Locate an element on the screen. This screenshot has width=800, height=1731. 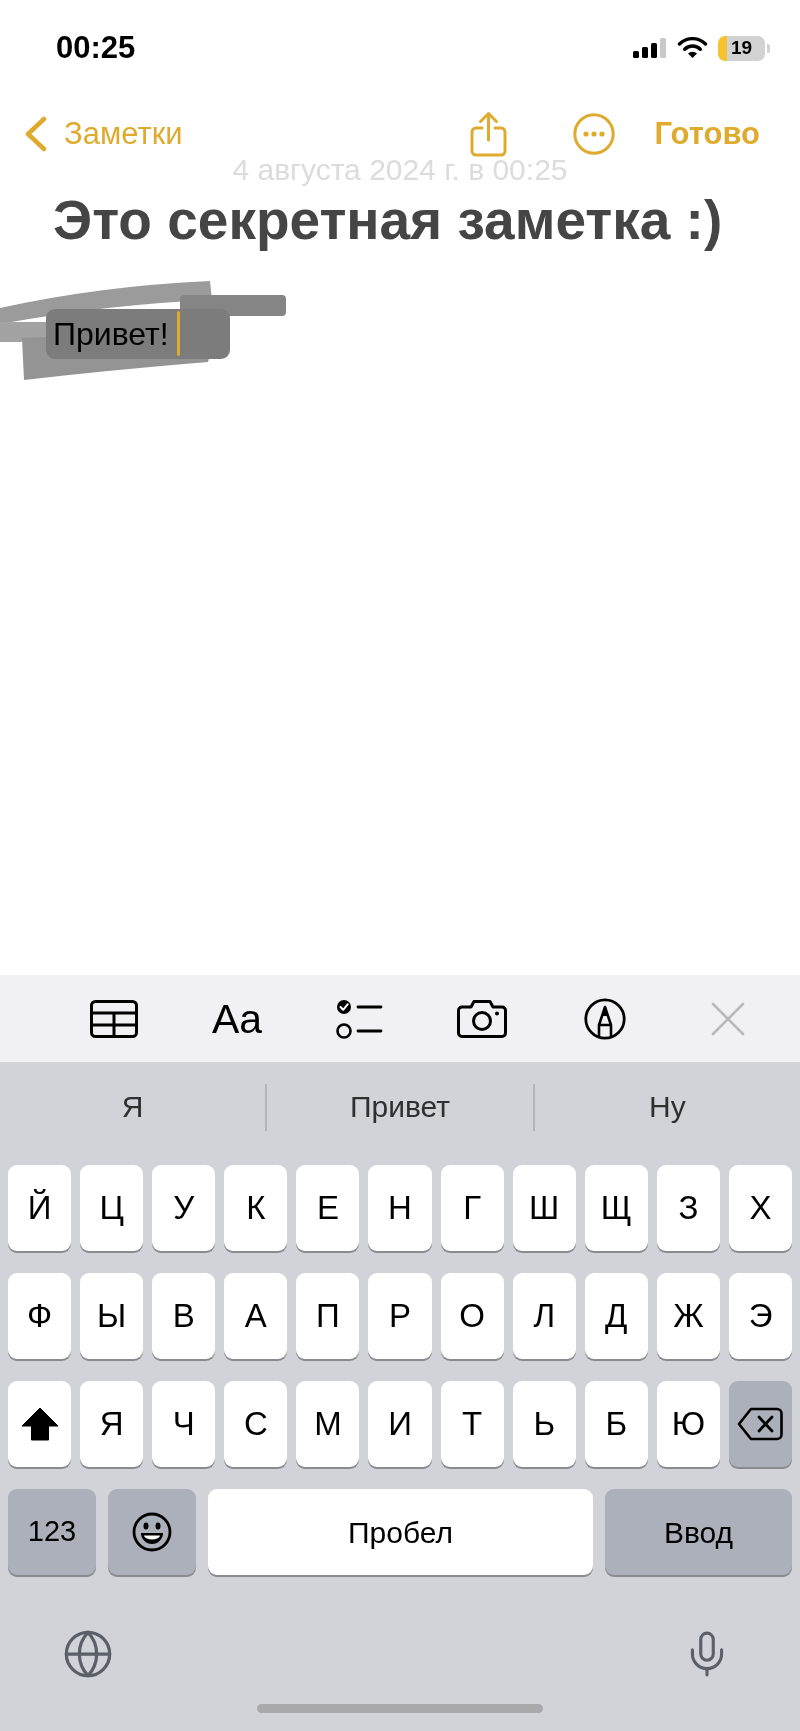
letter-key: Ш is located at coordinates (544, 1208).